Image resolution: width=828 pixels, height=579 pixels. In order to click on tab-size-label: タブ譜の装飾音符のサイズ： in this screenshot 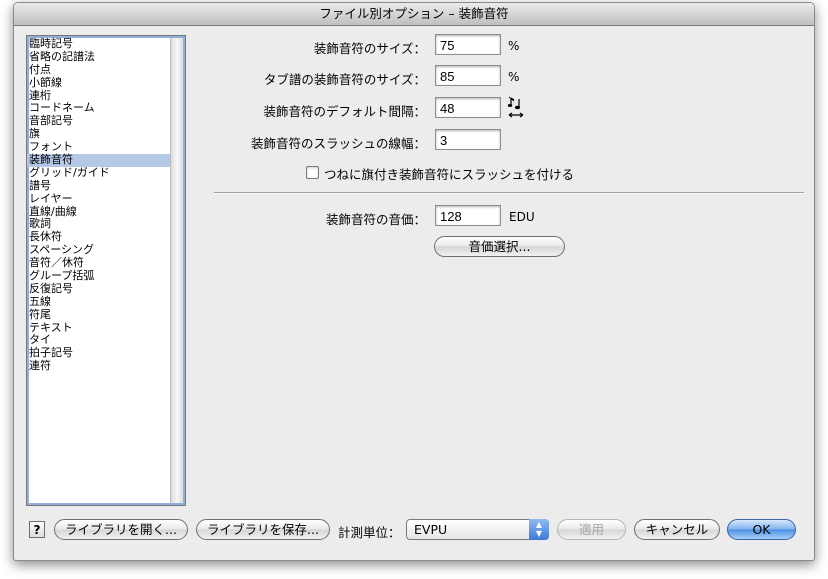, I will do `click(344, 79)`.